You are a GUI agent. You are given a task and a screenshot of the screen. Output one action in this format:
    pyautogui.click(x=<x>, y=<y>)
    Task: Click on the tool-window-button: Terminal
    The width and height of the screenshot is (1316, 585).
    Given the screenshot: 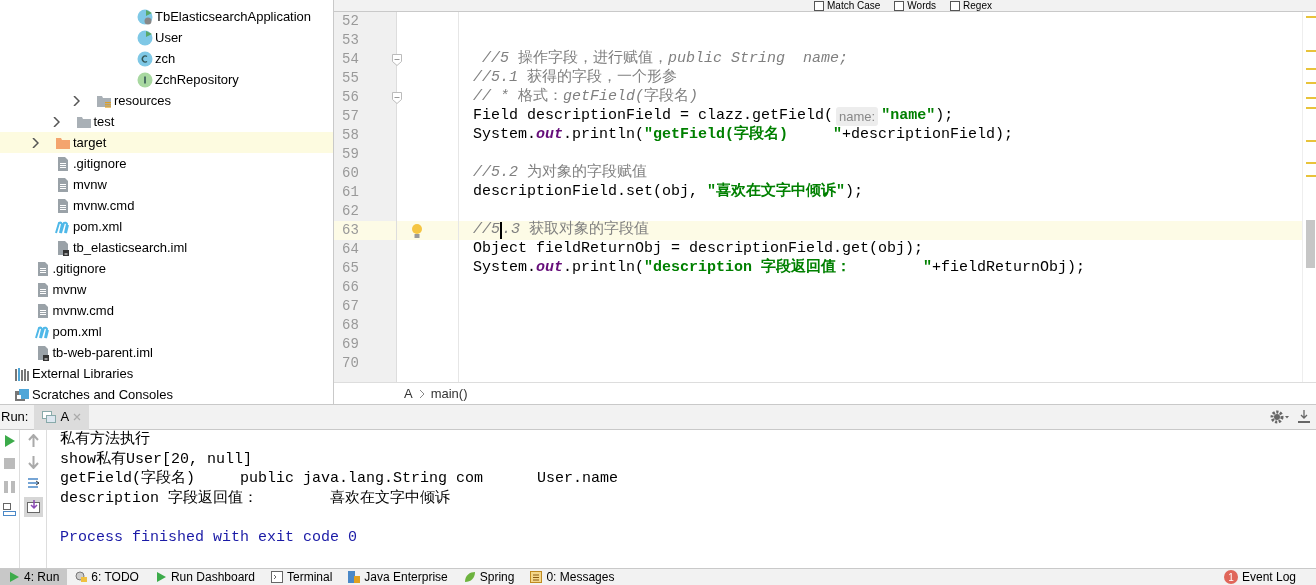 What is the action you would take?
    pyautogui.click(x=302, y=577)
    